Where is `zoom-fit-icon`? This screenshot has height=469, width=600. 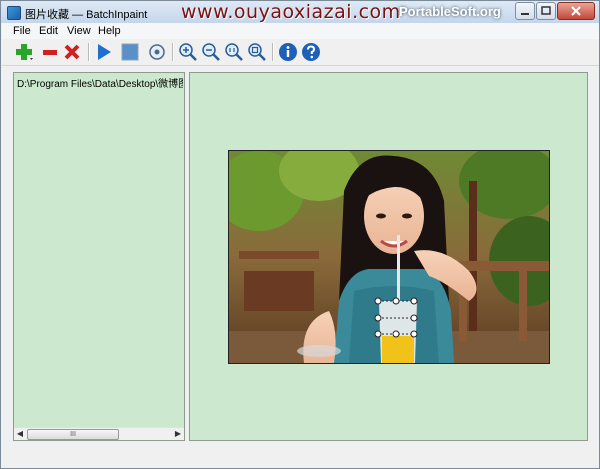 zoom-fit-icon is located at coordinates (257, 52).